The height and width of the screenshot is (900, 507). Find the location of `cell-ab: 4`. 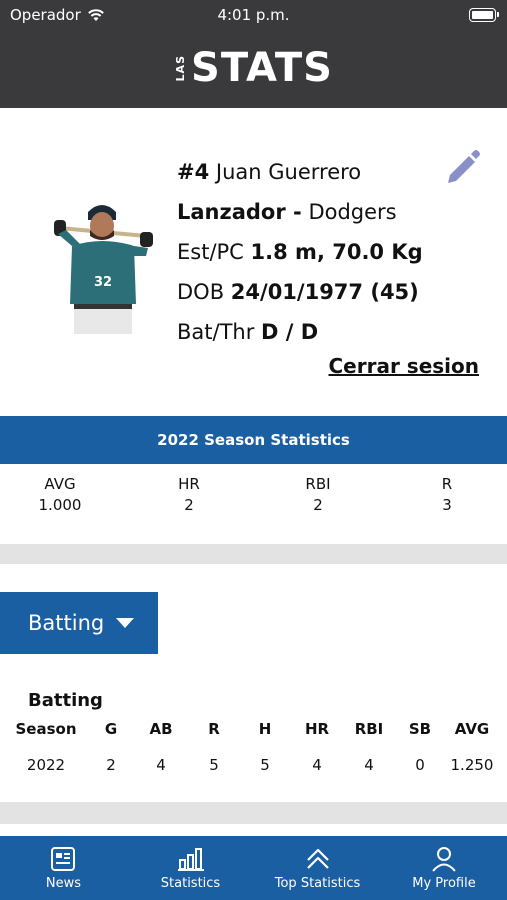

cell-ab: 4 is located at coordinates (161, 765).